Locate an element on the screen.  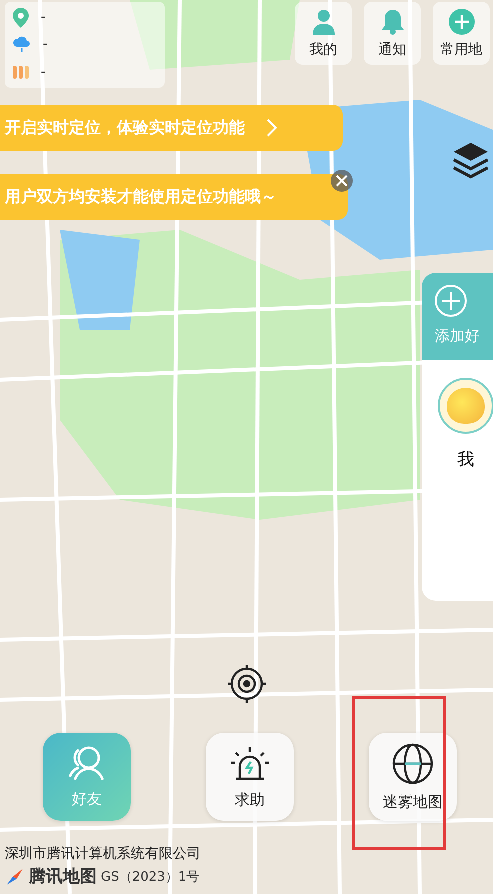
top-button: 我的 is located at coordinates (323, 33).